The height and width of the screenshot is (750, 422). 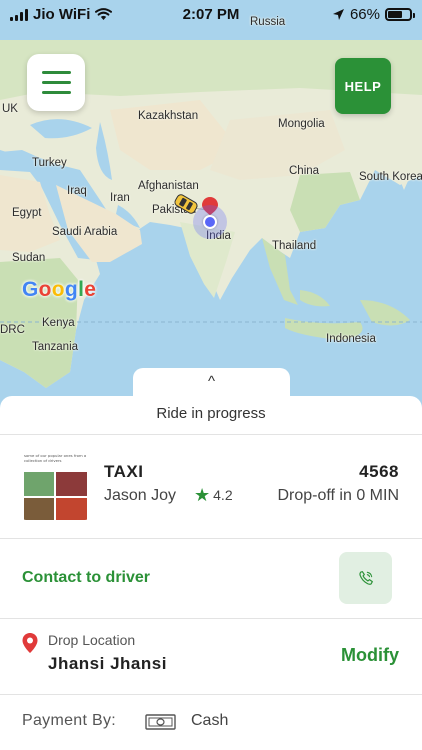 What do you see at coordinates (294, 246) in the screenshot?
I see `map-label-thailand: Thailand` at bounding box center [294, 246].